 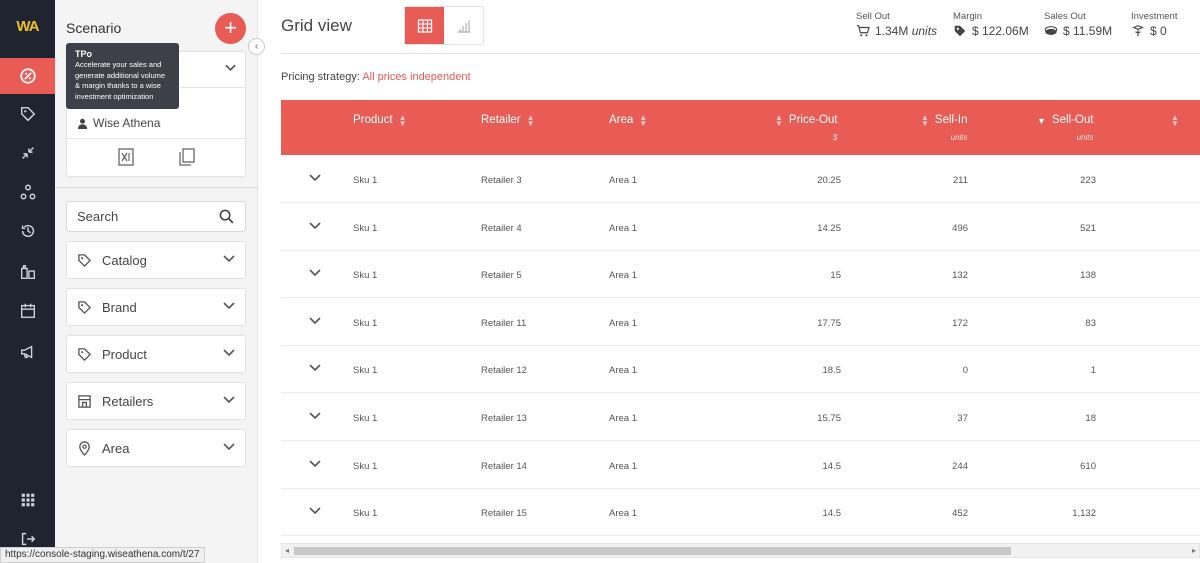 I want to click on cell-retailer: Retailer 11, so click(x=504, y=323).